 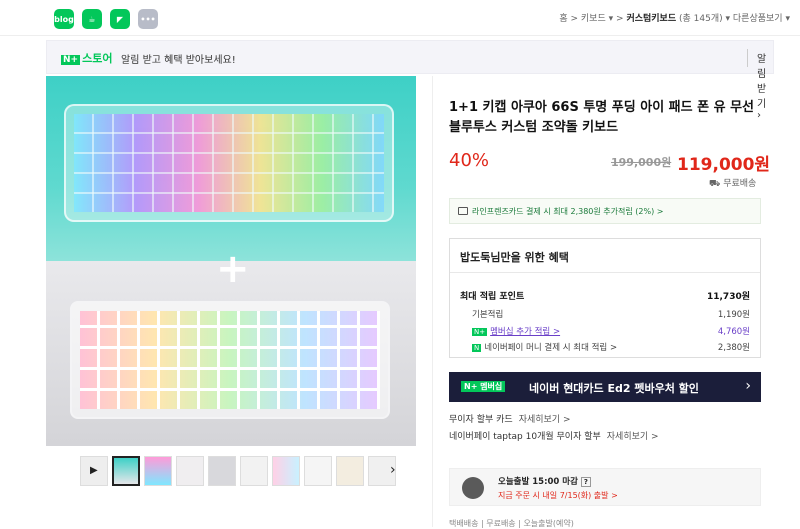 What do you see at coordinates (148, 19) in the screenshot?
I see `more-apps-icon: •••` at bounding box center [148, 19].